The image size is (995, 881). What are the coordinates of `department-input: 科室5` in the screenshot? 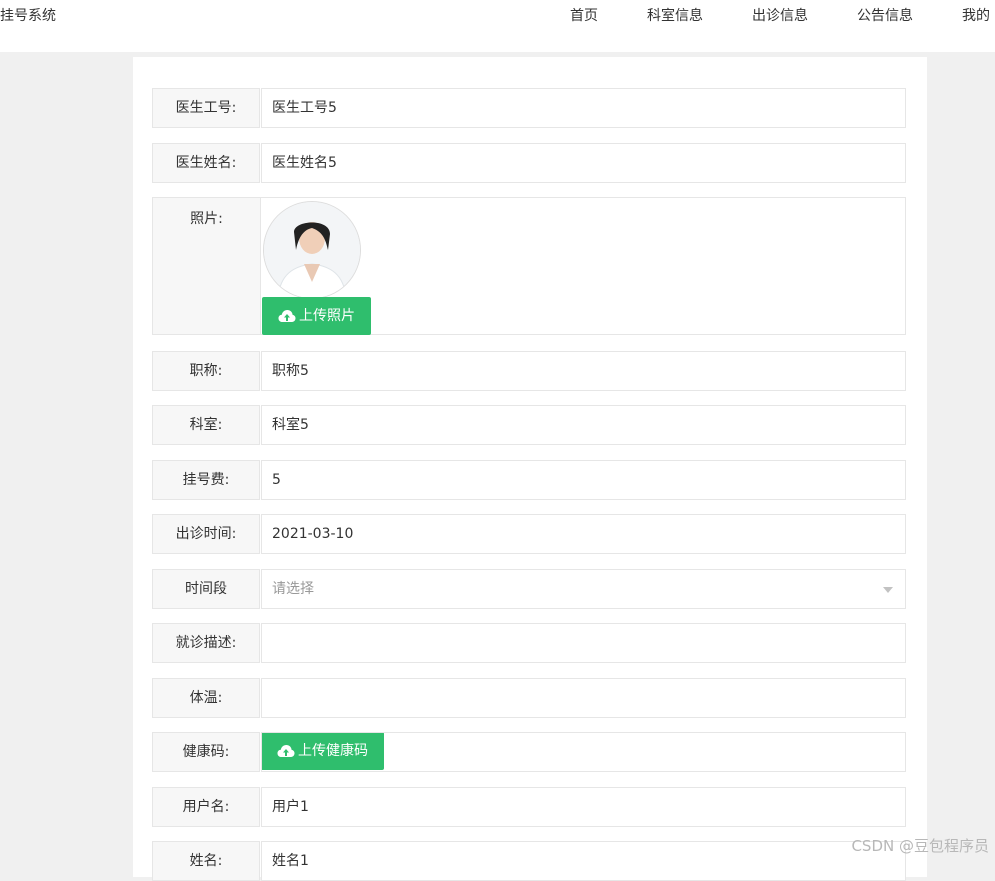 It's located at (583, 425).